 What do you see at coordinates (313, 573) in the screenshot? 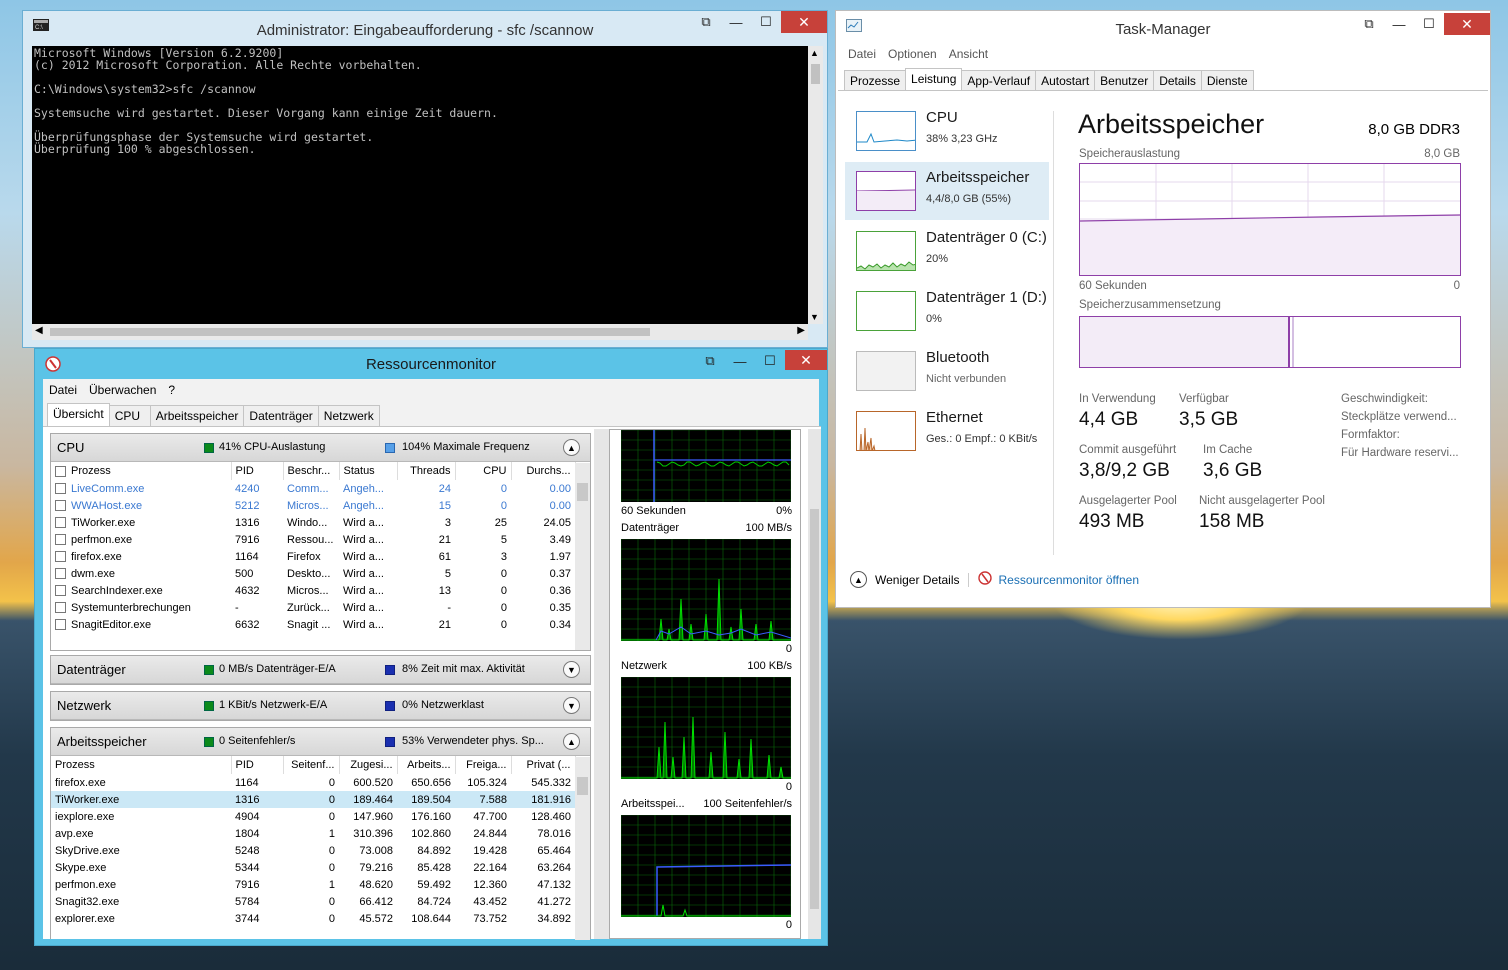
I see `table-row: dwm.exe 500 Deskto... Wird a... 5 0 0.37` at bounding box center [313, 573].